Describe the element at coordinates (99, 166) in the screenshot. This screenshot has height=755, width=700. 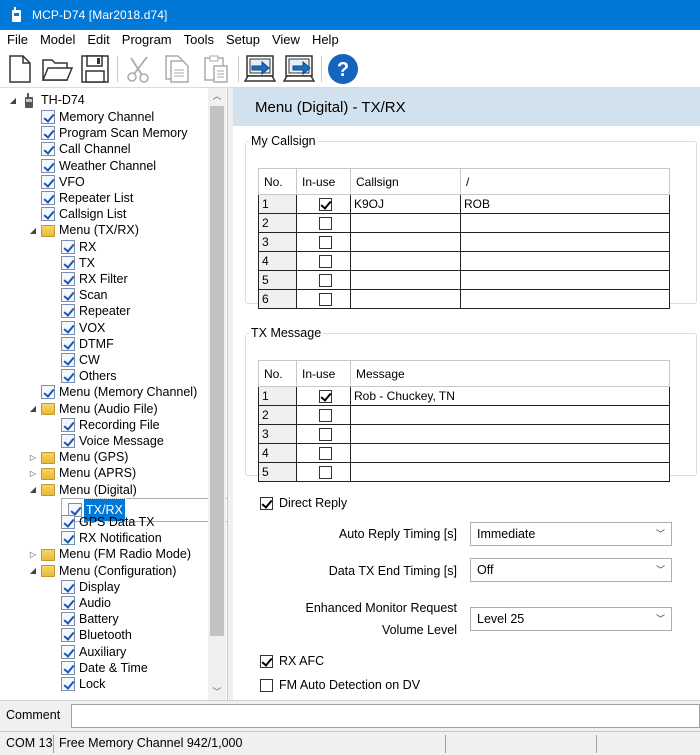
I see `tree-item-weather-channel: Weather Channel` at that location.